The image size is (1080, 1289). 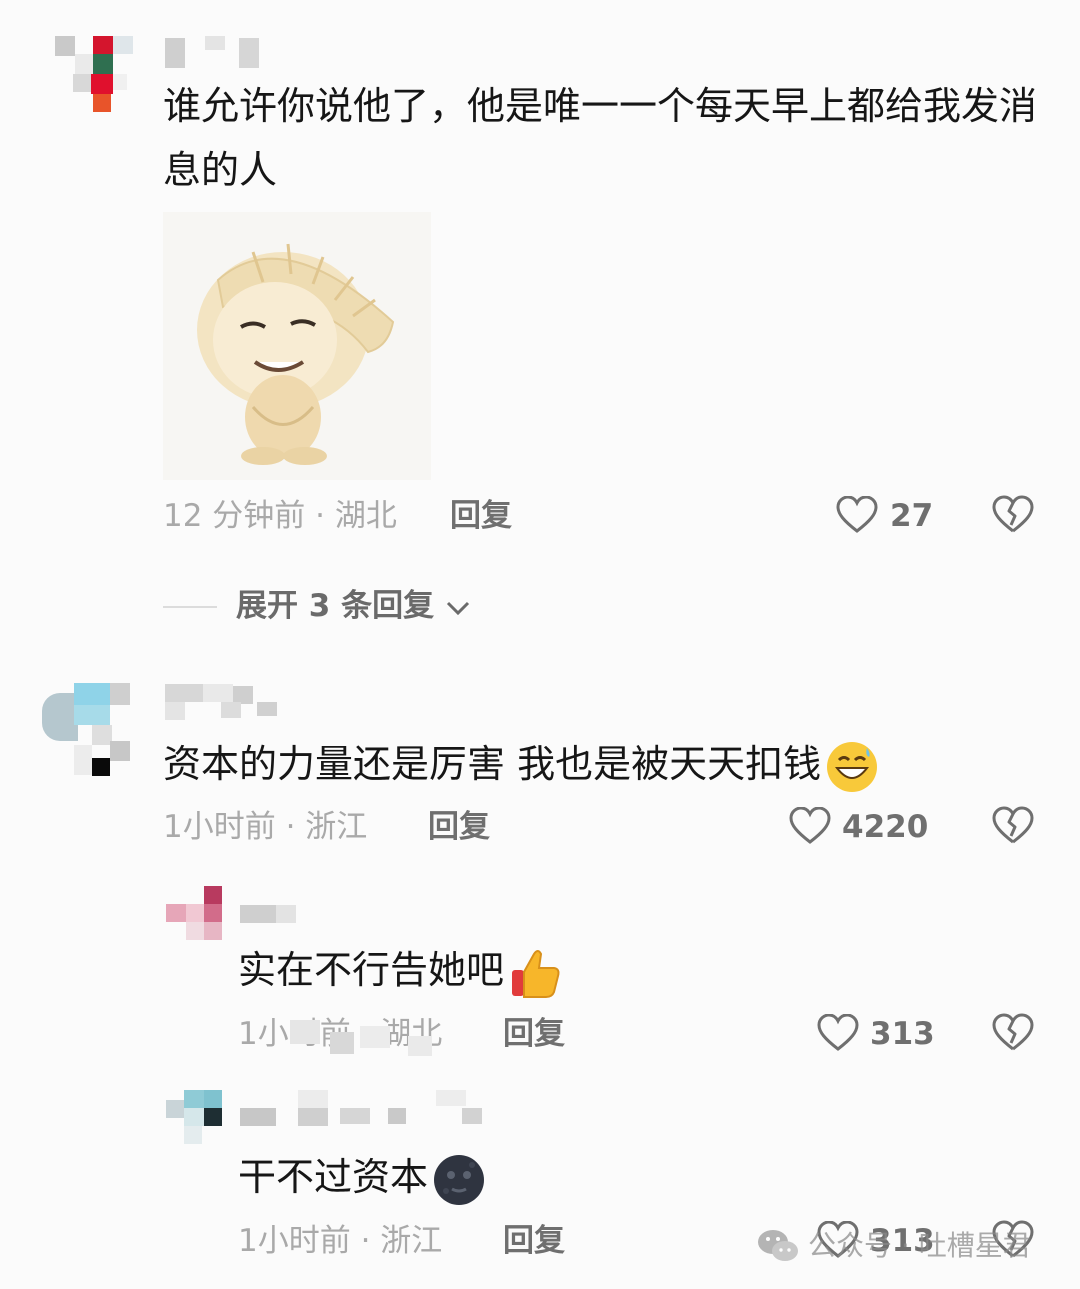 I want to click on grinning-sweat-face-icon, so click(x=852, y=766).